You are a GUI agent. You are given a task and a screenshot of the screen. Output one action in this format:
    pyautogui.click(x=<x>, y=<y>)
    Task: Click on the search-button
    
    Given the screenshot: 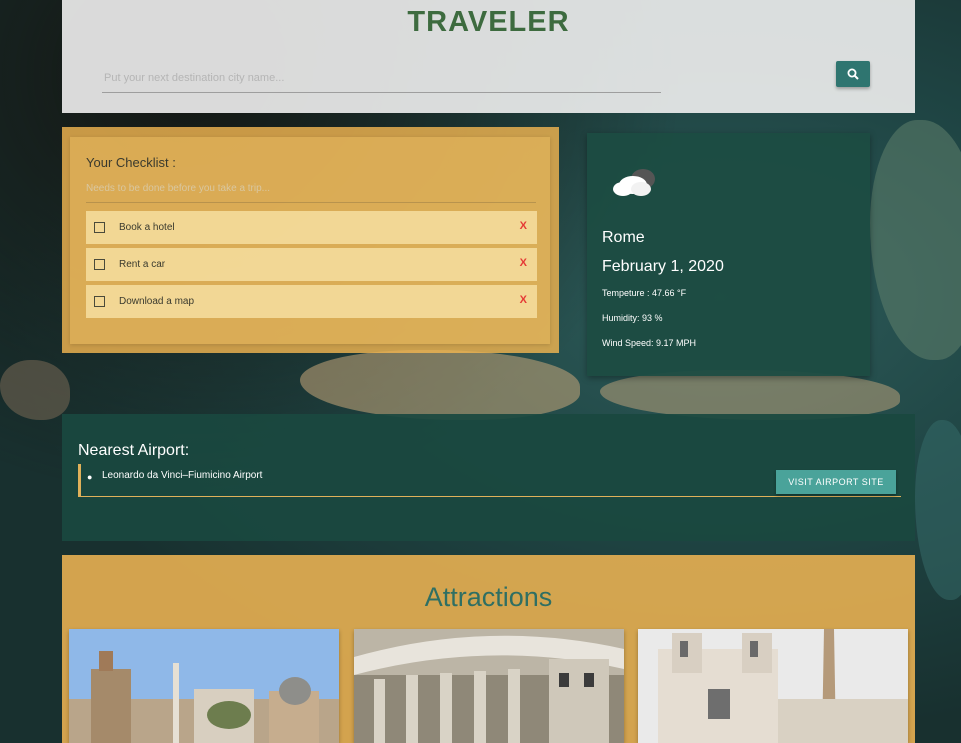 What is the action you would take?
    pyautogui.click(x=853, y=74)
    